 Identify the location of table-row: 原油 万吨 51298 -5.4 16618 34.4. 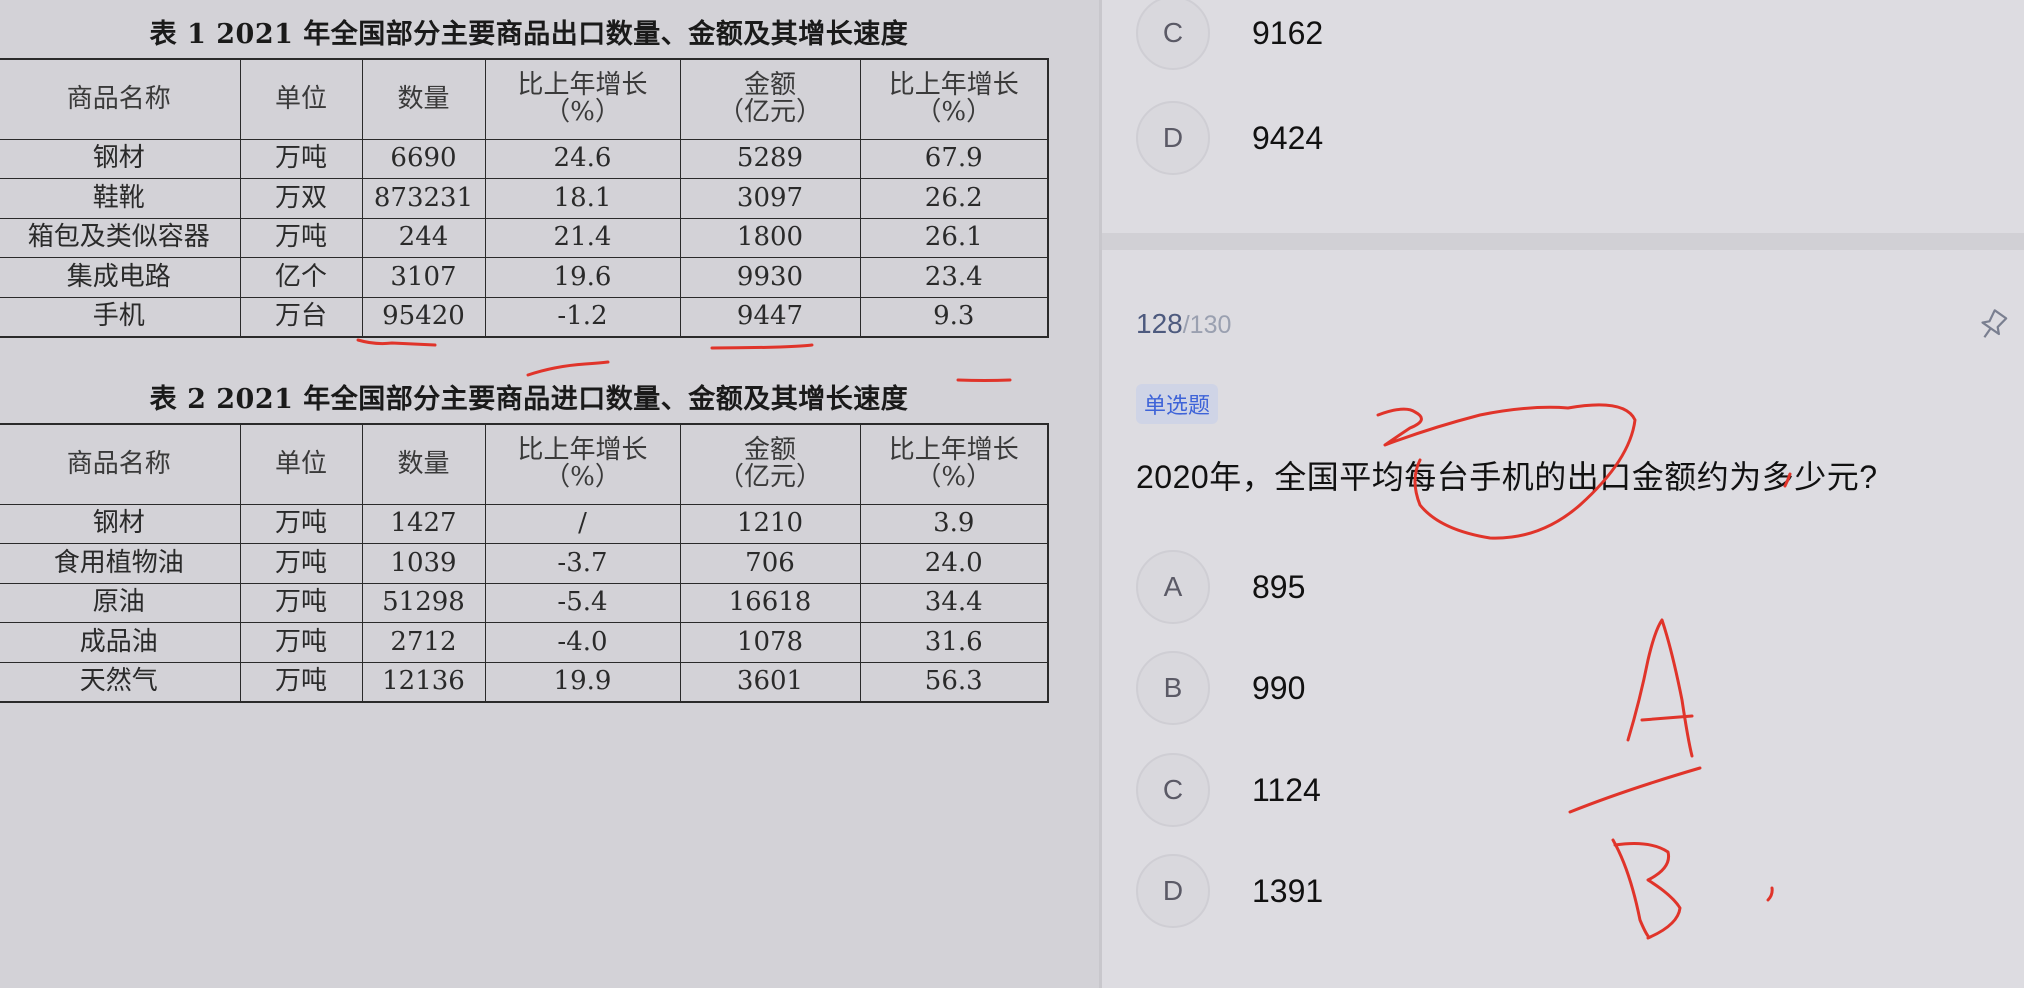
(524, 602).